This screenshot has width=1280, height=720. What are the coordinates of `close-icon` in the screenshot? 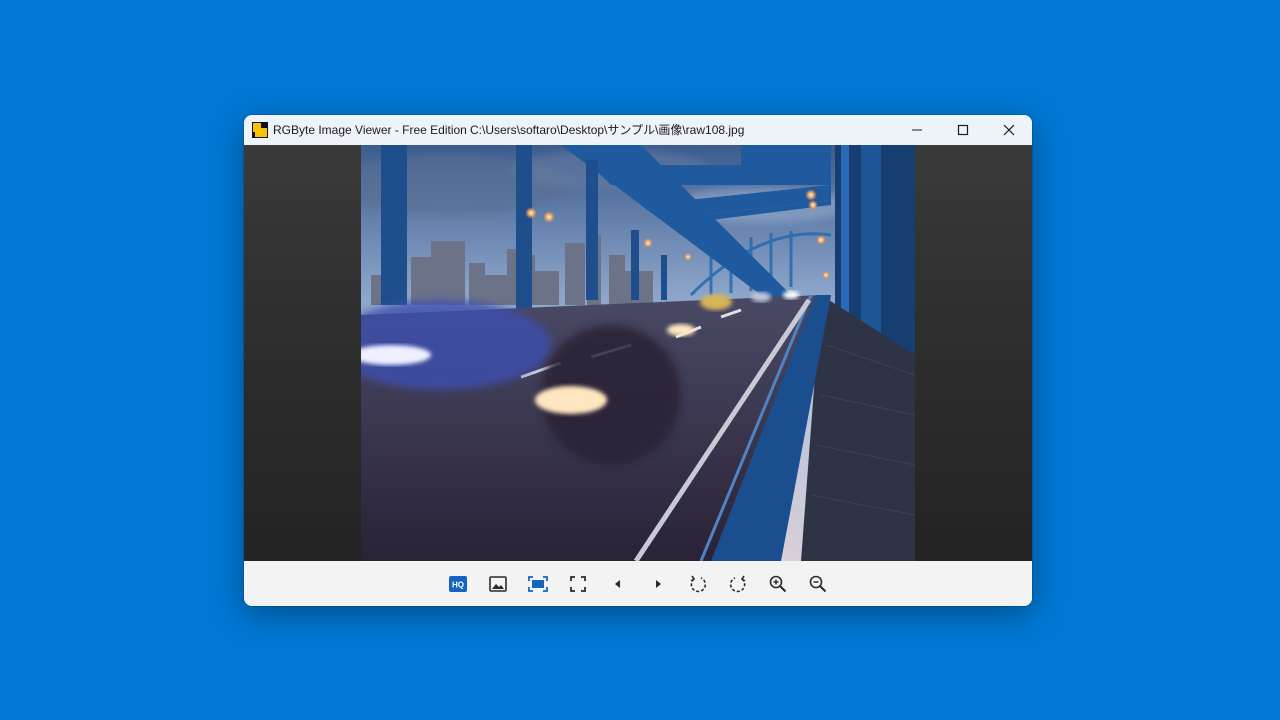 It's located at (1009, 130).